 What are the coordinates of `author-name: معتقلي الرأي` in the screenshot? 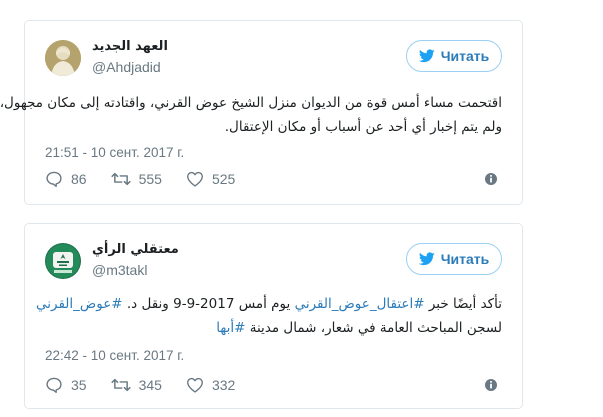 It's located at (135, 249).